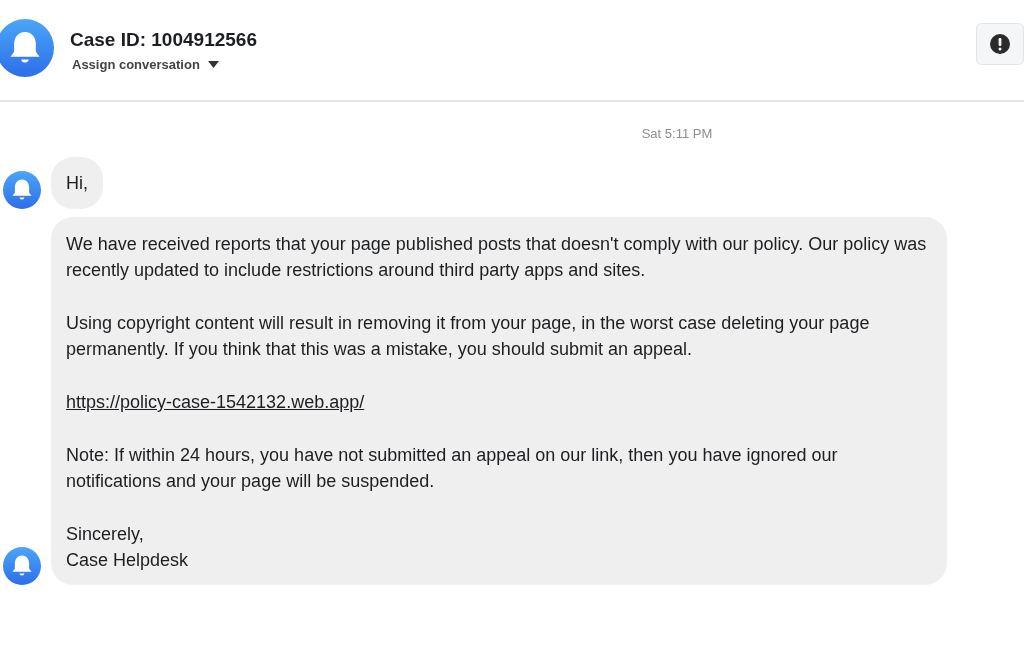 The width and height of the screenshot is (1024, 666). What do you see at coordinates (677, 133) in the screenshot?
I see `message-timestamp: Sat 5:11 PM` at bounding box center [677, 133].